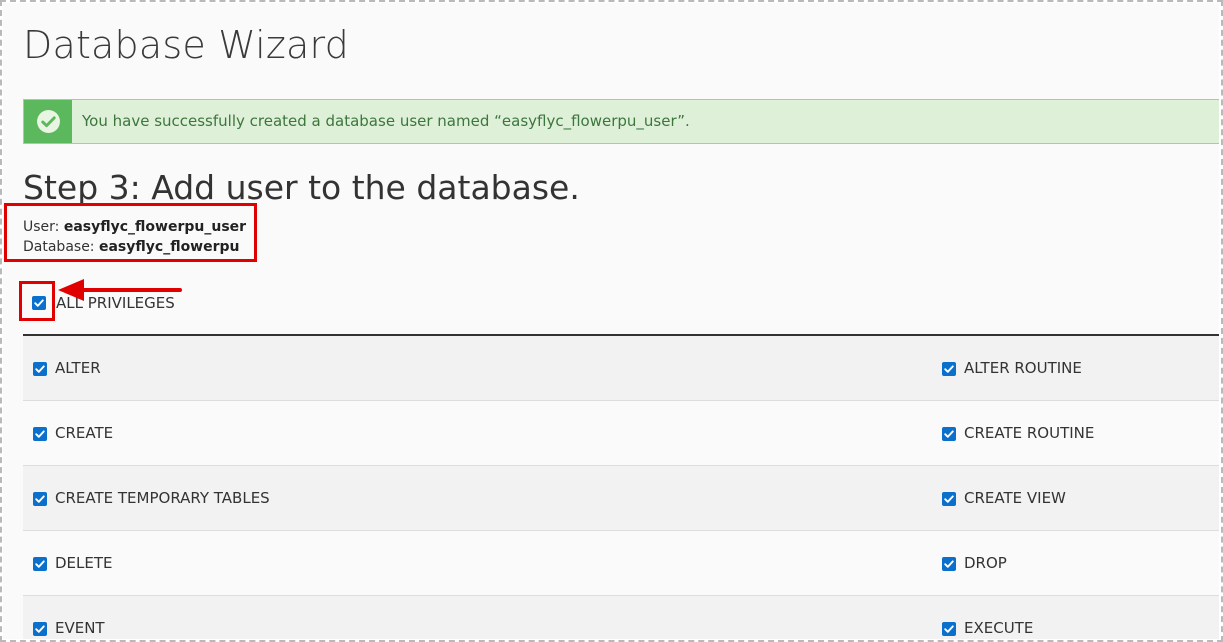 Image resolution: width=1223 pixels, height=642 pixels. Describe the element at coordinates (1023, 368) in the screenshot. I see `privilege-label: ALTER ROUTINE` at that location.